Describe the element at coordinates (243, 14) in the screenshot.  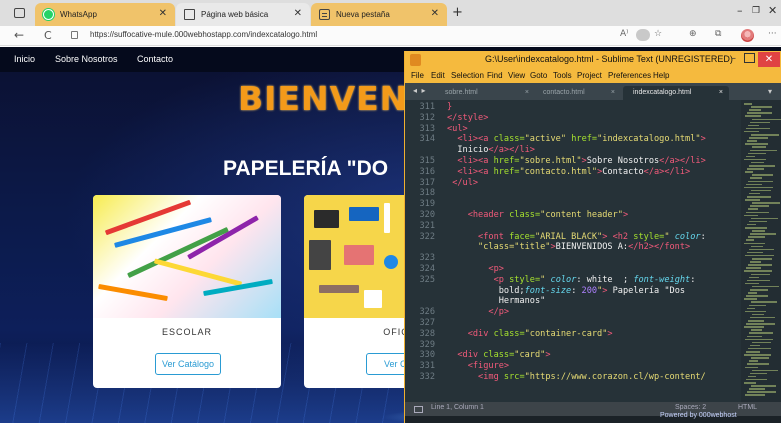
I see `tab-pagina-web-basica: Página web básica ✕` at that location.